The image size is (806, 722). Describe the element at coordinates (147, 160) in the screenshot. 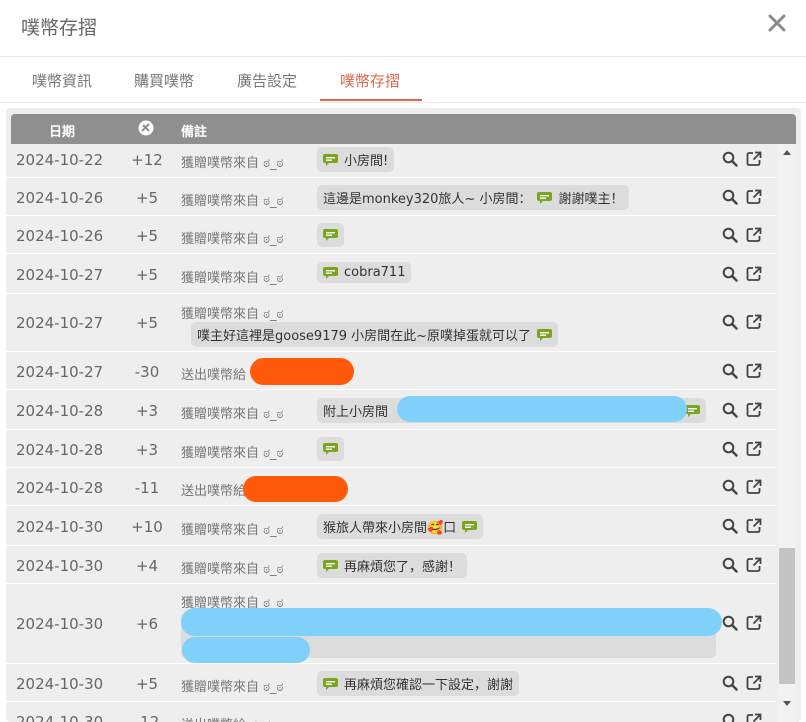

I see `row-amount: +12` at that location.